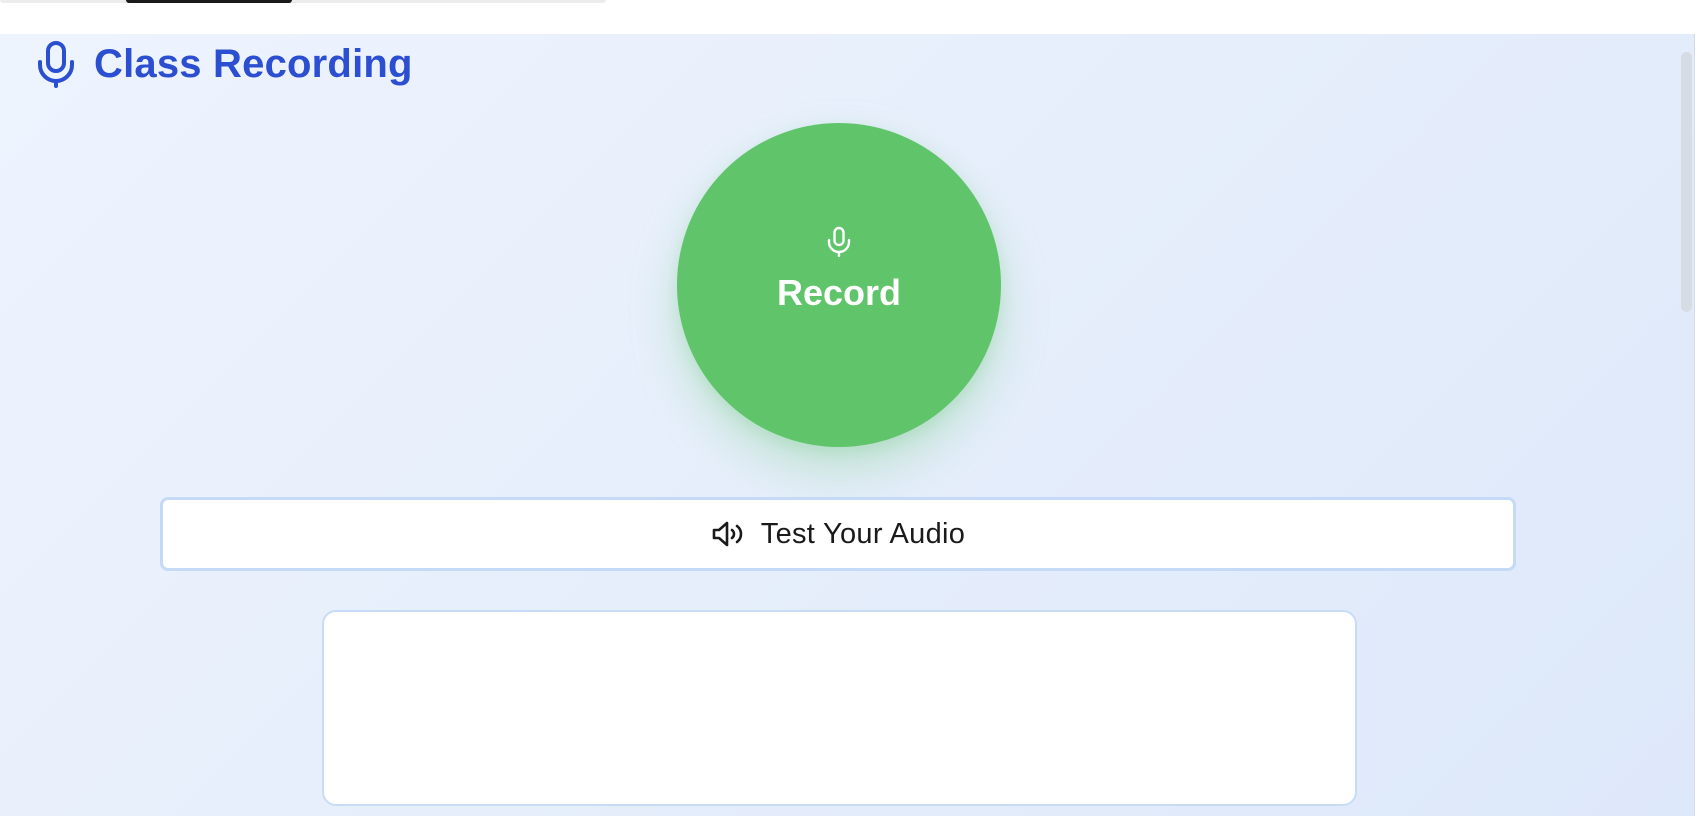  What do you see at coordinates (839, 292) in the screenshot?
I see `record-label: Record` at bounding box center [839, 292].